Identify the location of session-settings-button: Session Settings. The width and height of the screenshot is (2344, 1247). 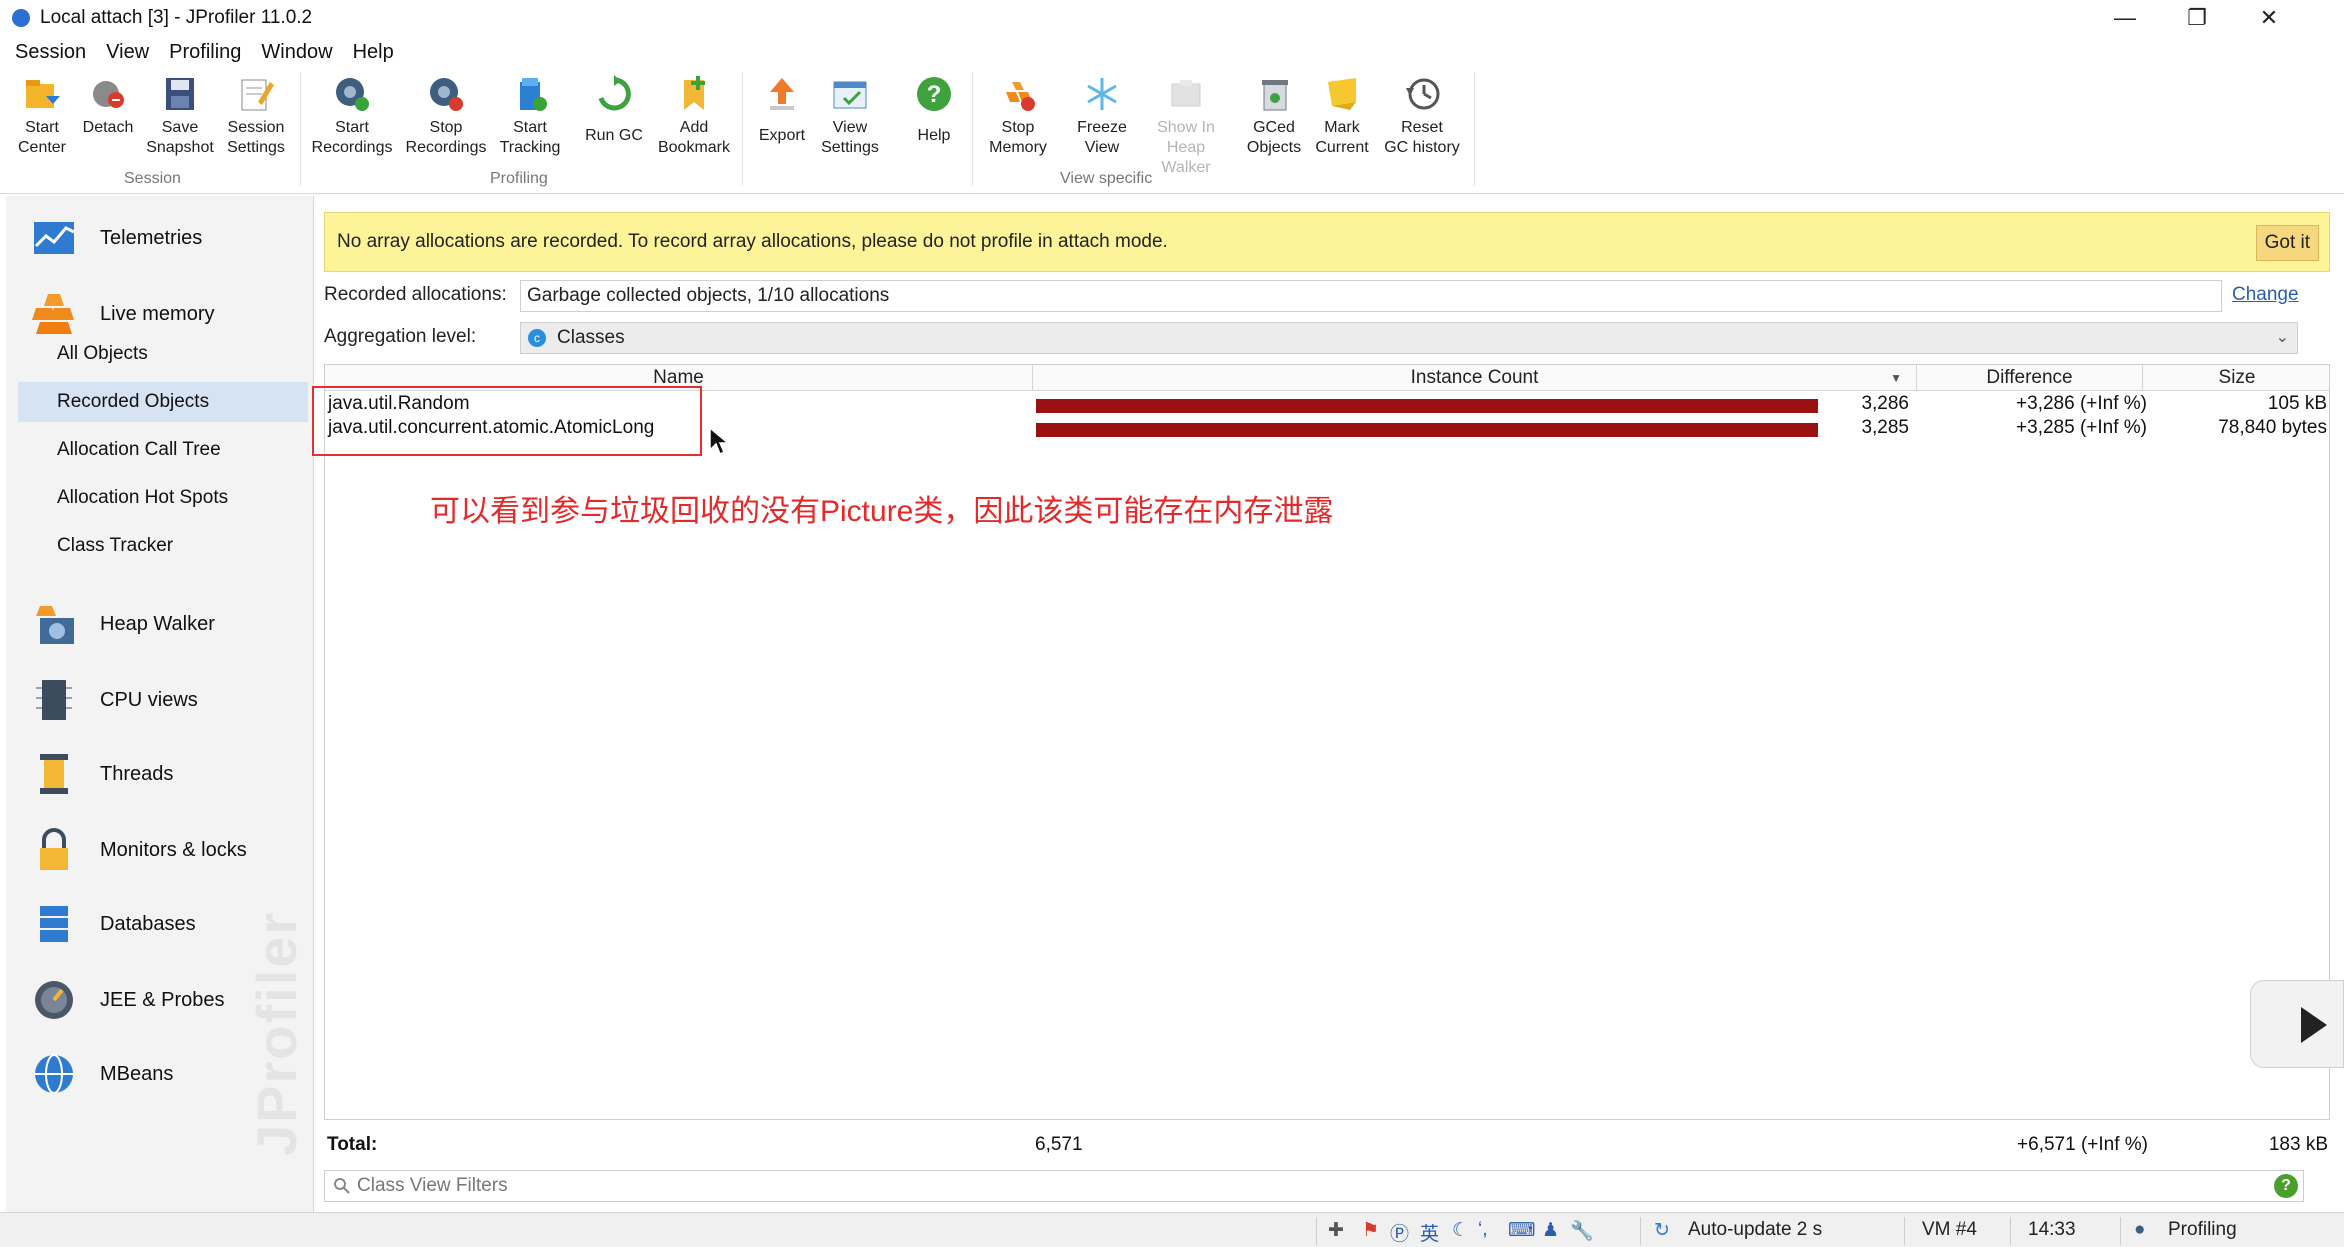
(256, 116).